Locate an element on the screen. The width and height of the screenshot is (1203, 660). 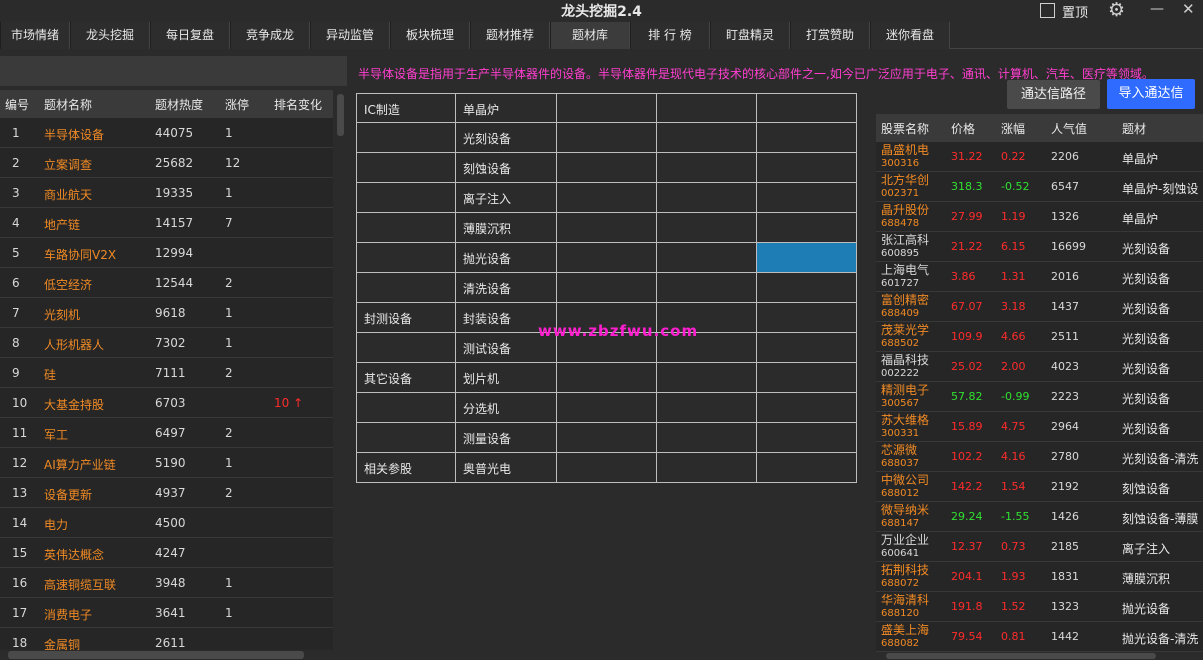
topic-row: 11 军工 6497 2 is located at coordinates (166, 433).